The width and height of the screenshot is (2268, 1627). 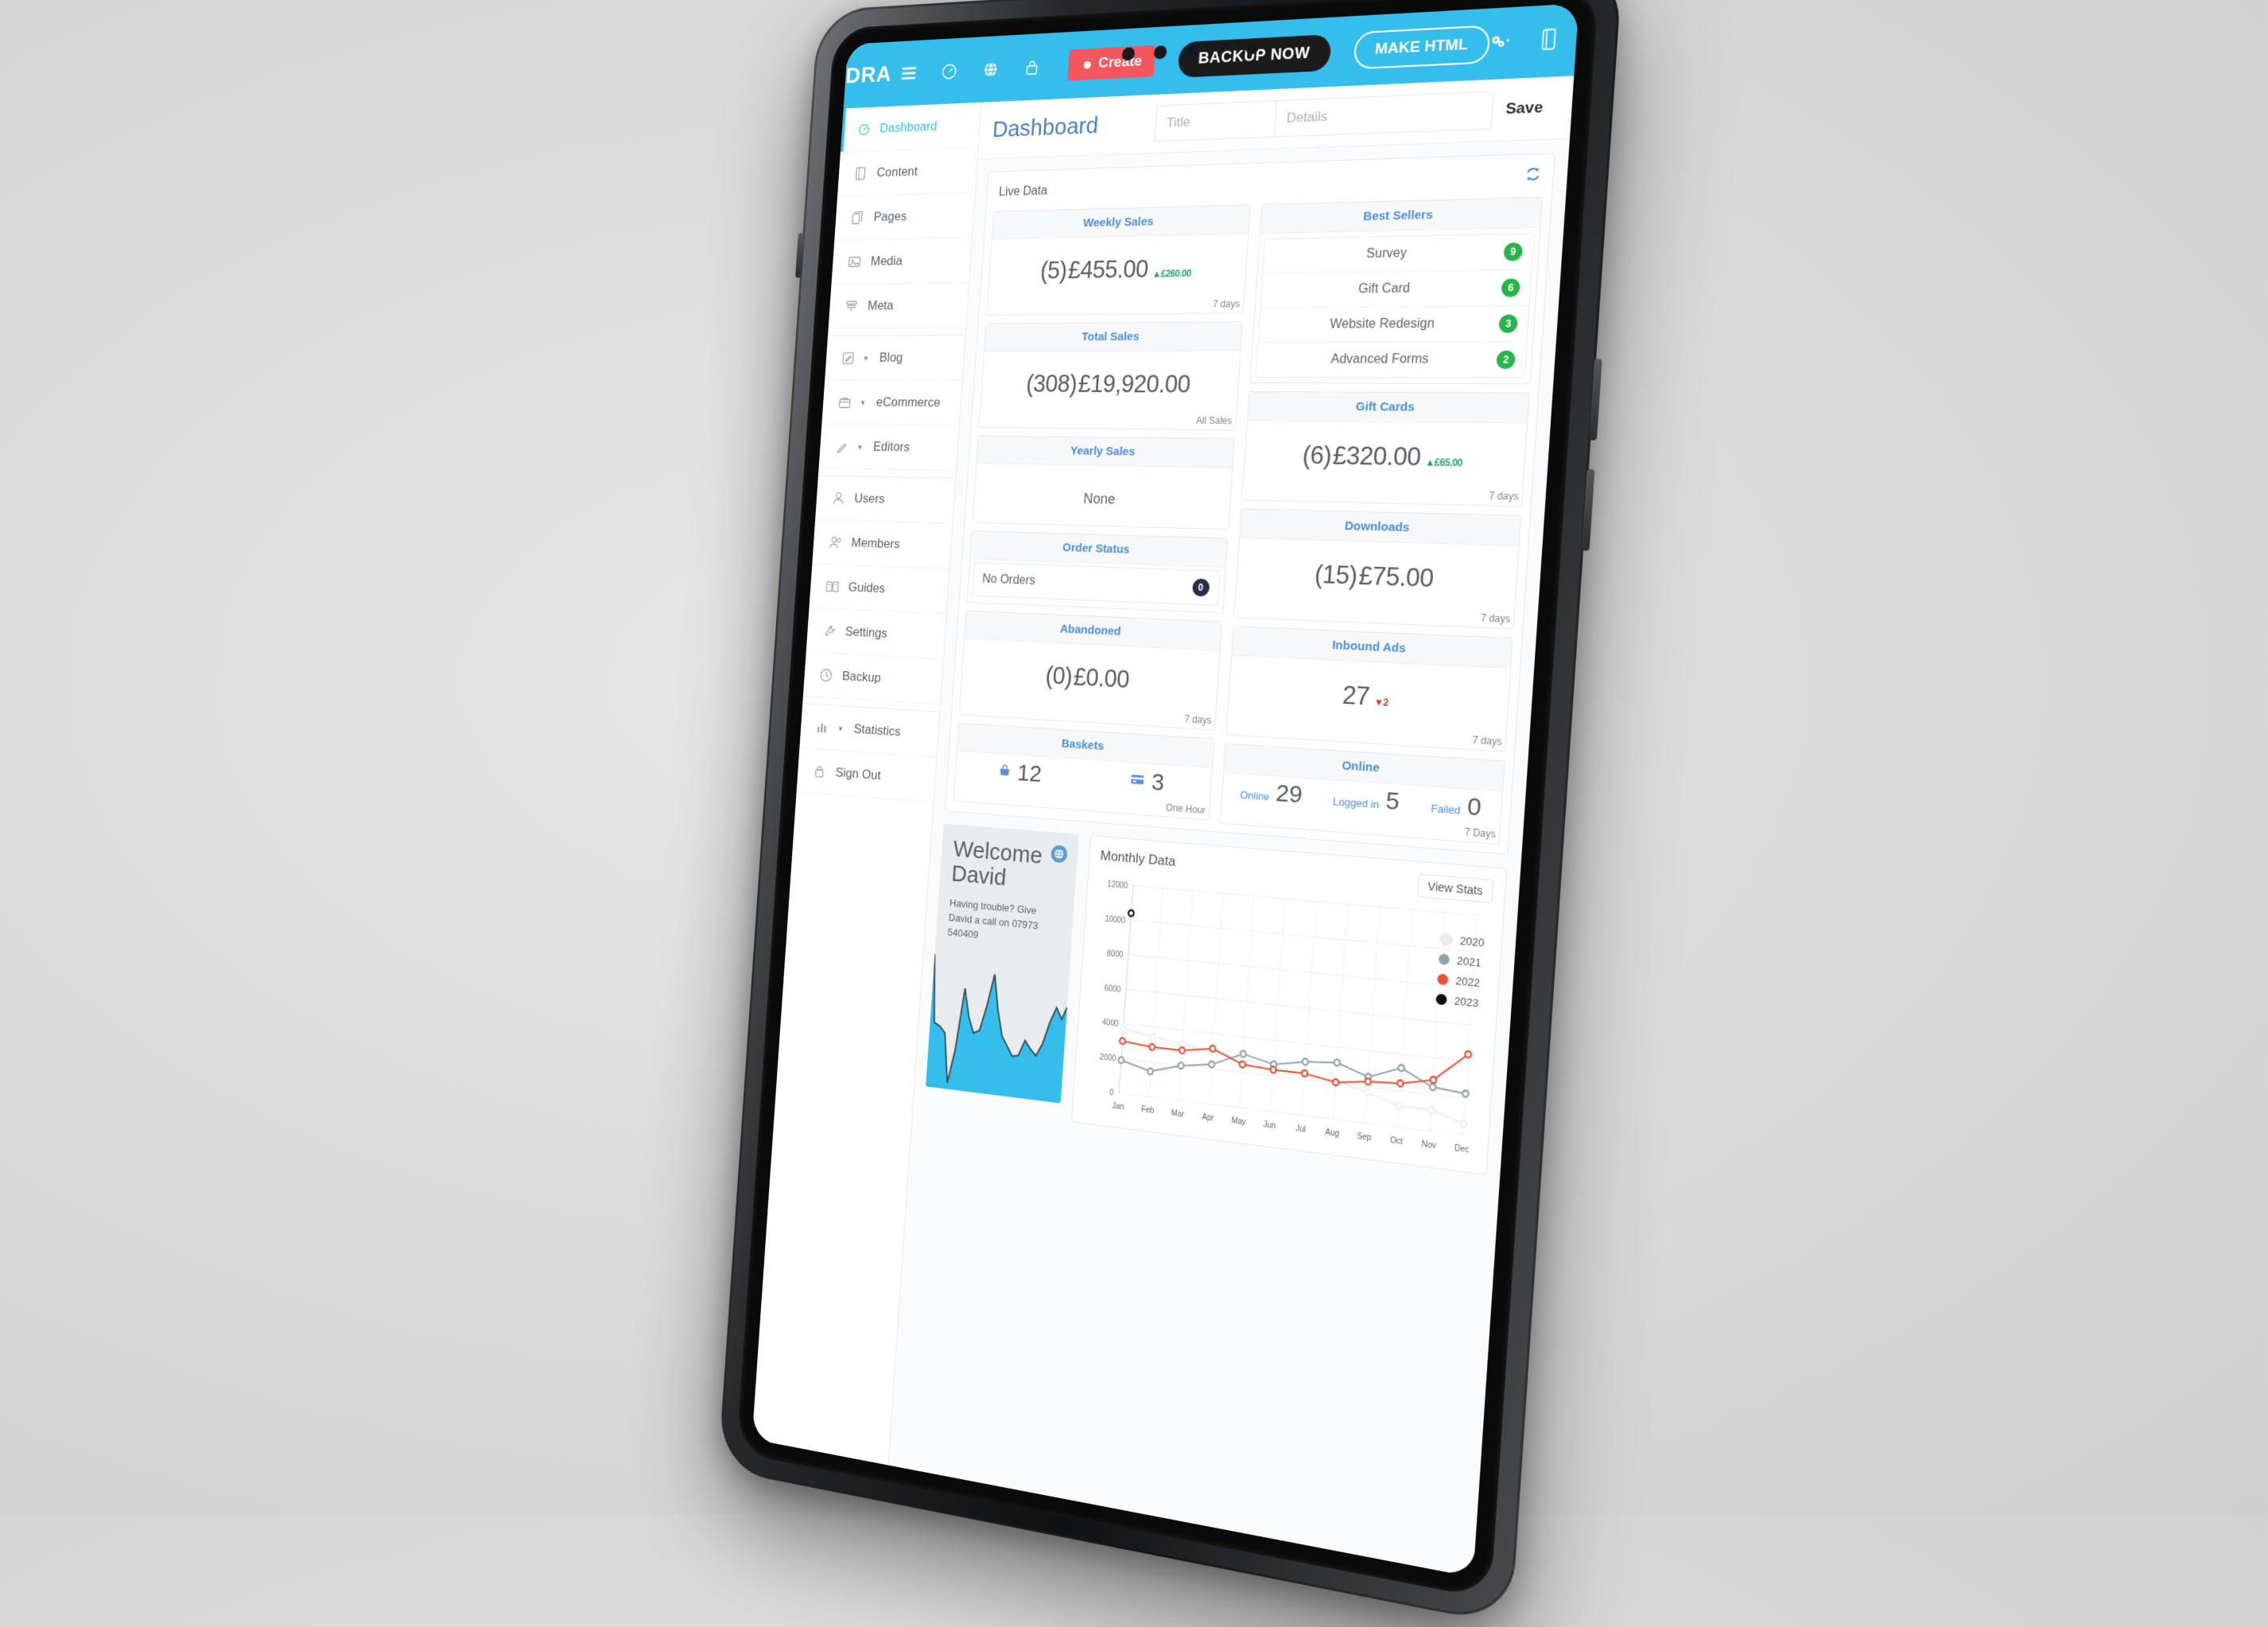 I want to click on sidebar-item-label: Sign Out, so click(x=858, y=774).